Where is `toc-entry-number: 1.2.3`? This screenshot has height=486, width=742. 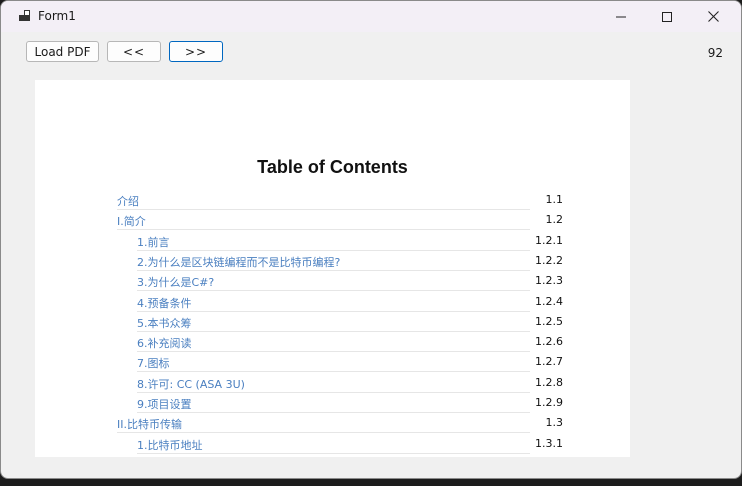
toc-entry-number: 1.2.3 is located at coordinates (549, 280).